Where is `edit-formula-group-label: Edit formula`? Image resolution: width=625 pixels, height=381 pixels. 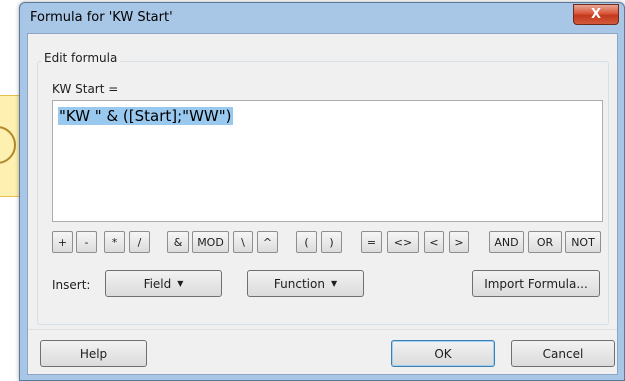
edit-formula-group-label: Edit formula is located at coordinates (81, 58).